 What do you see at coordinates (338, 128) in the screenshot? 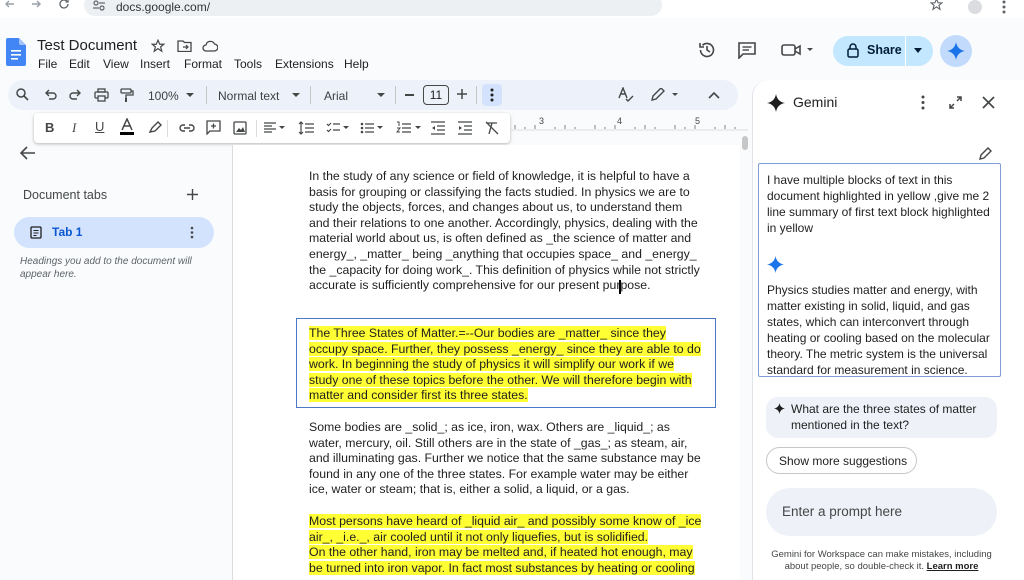
I see `checklist-icon` at bounding box center [338, 128].